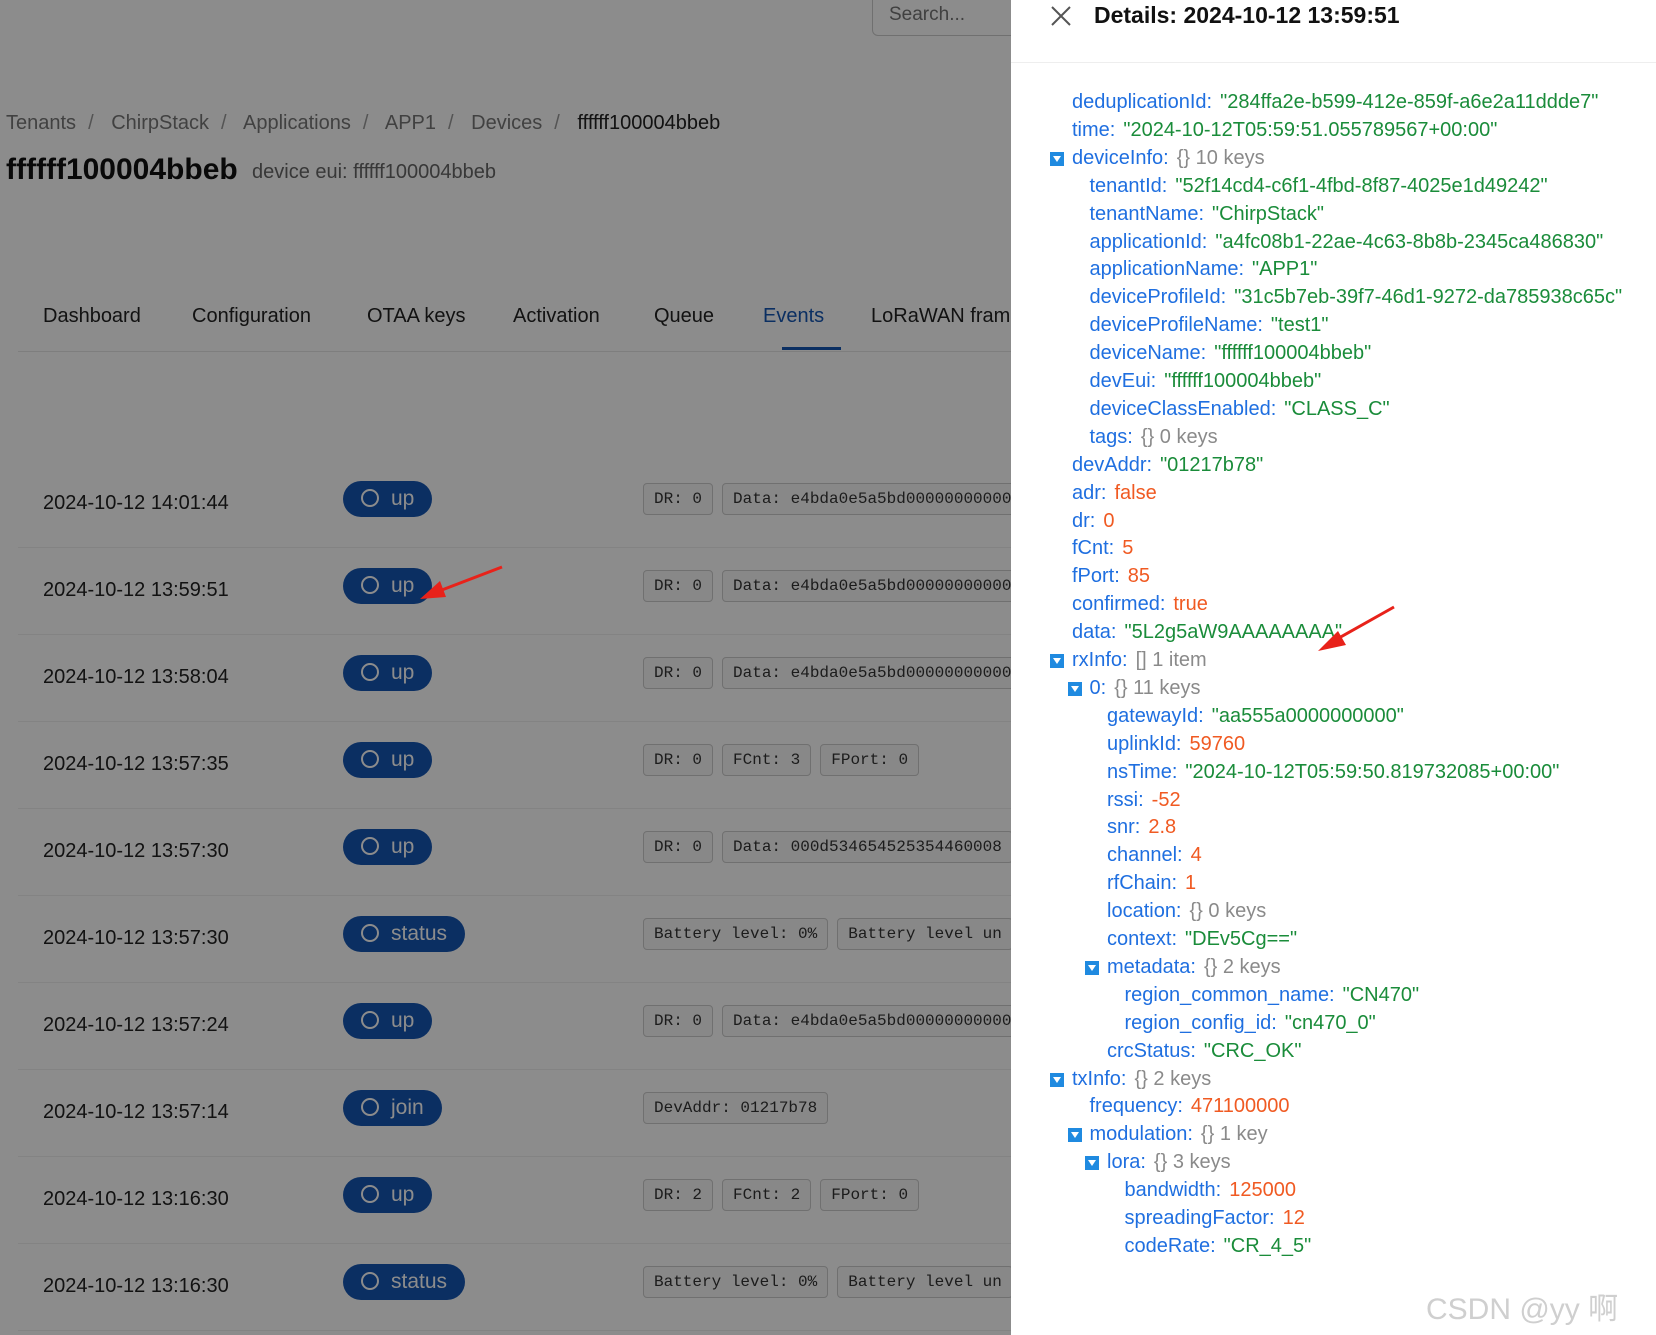 The width and height of the screenshot is (1656, 1335). Describe the element at coordinates (1151, 966) in the screenshot. I see `json-key: metadata:` at that location.